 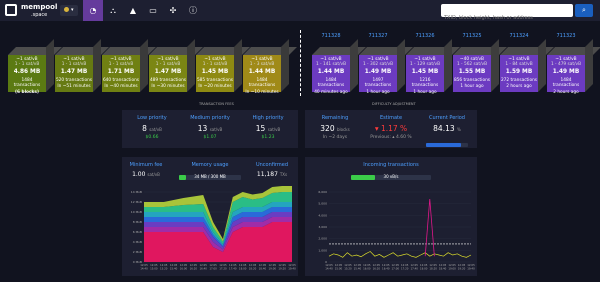 What do you see at coordinates (331, 36) in the screenshot?
I see `block-height: 711328` at bounding box center [331, 36].